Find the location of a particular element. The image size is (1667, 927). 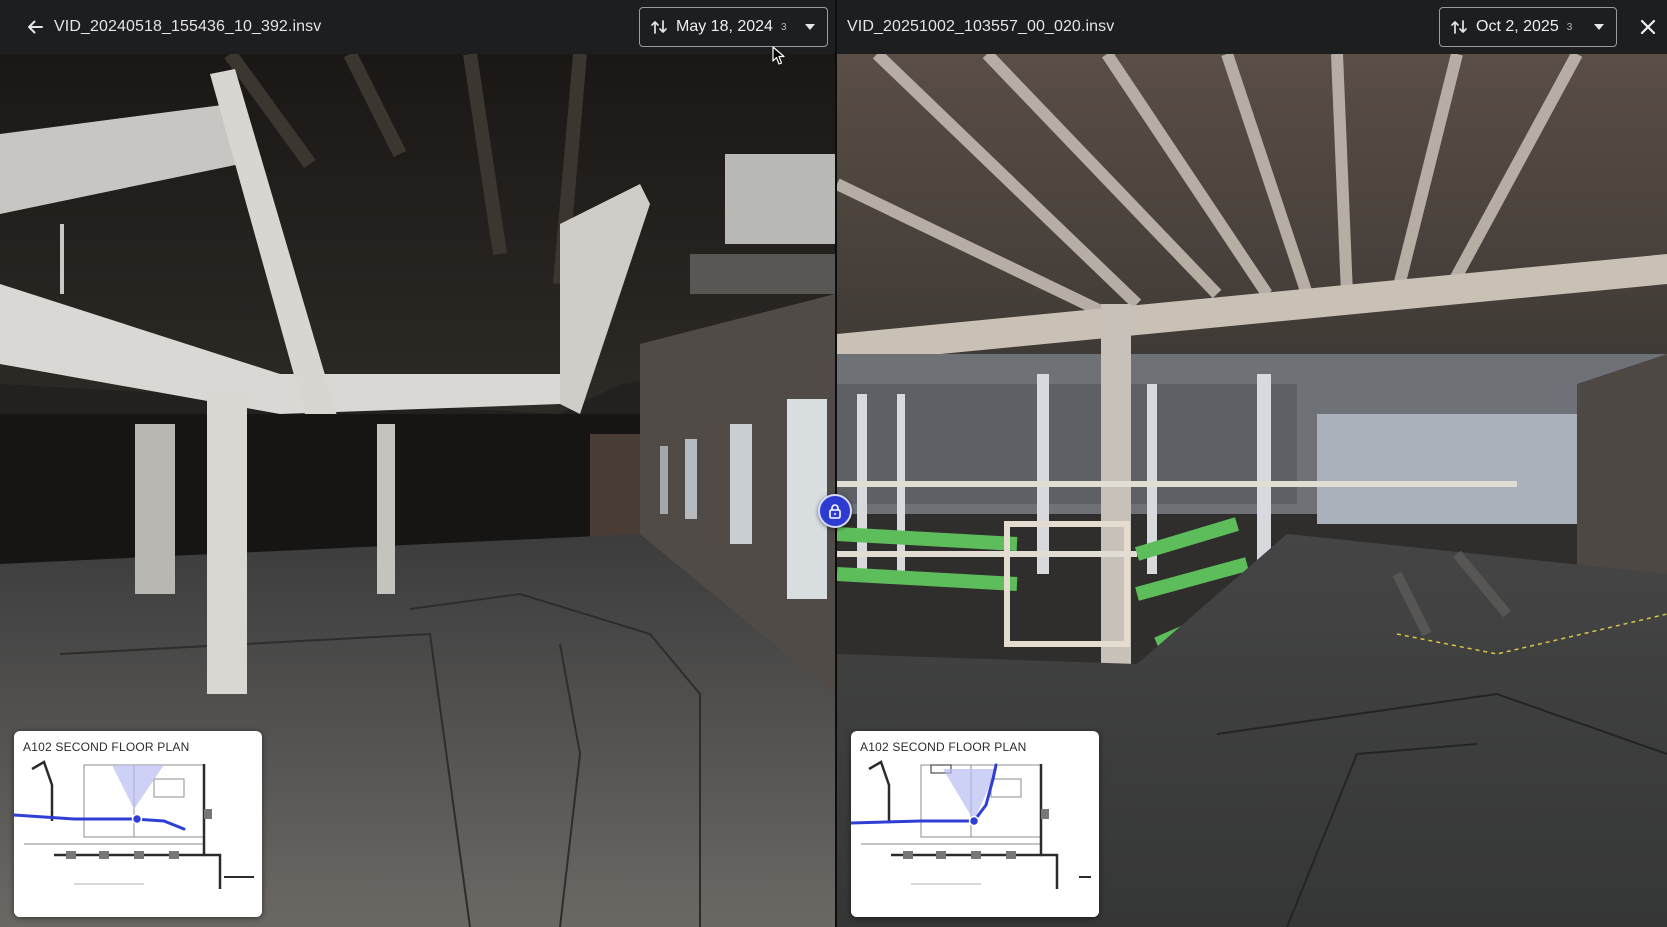

back-button is located at coordinates (35, 27).